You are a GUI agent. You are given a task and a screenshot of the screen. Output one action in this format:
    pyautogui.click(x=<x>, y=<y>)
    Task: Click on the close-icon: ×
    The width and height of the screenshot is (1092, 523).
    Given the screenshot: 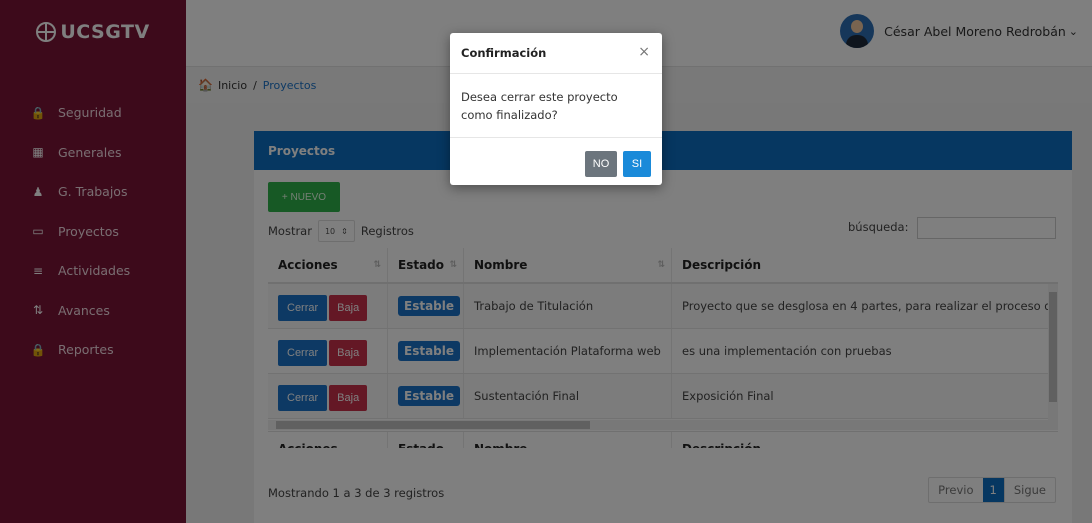 What is the action you would take?
    pyautogui.click(x=644, y=52)
    